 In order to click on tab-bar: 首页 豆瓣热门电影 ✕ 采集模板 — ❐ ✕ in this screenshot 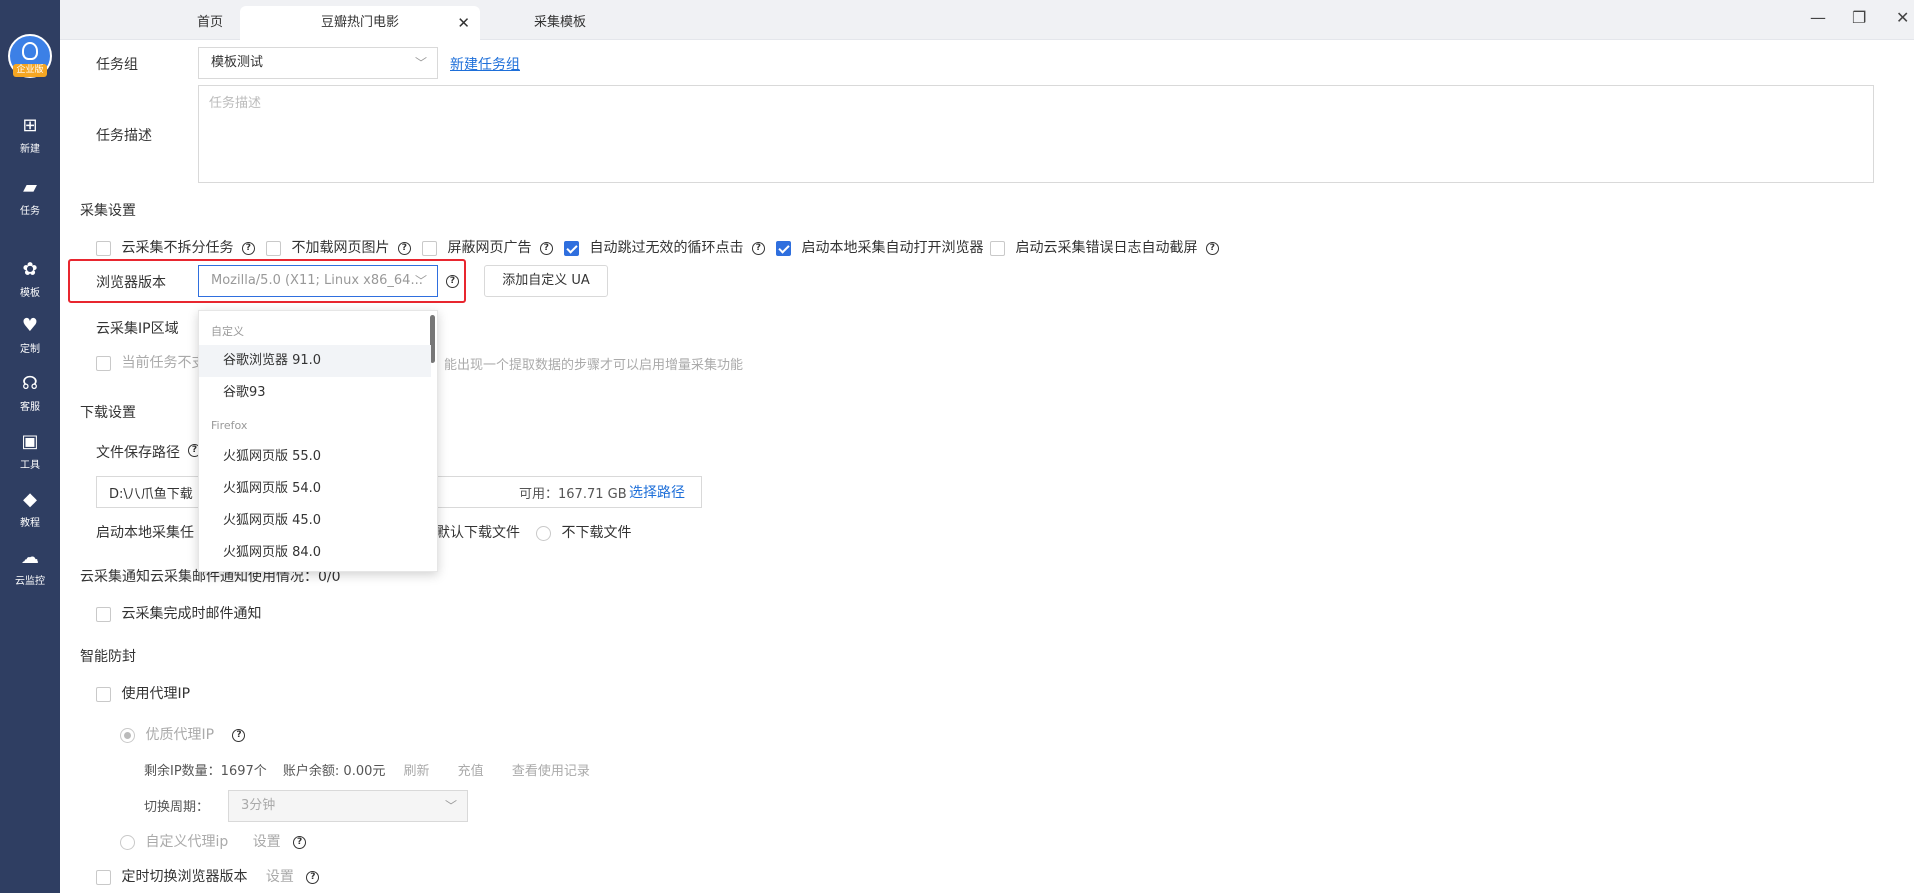, I will do `click(987, 20)`.